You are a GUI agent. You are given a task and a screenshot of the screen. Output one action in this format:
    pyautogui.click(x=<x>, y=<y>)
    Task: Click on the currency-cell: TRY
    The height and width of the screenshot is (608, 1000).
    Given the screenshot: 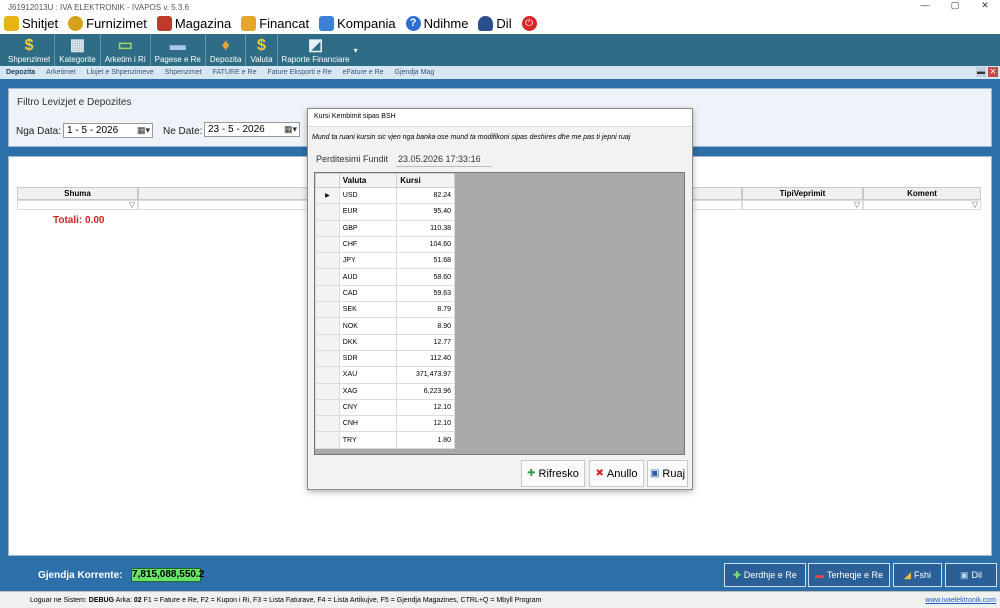 What is the action you would take?
    pyautogui.click(x=368, y=440)
    